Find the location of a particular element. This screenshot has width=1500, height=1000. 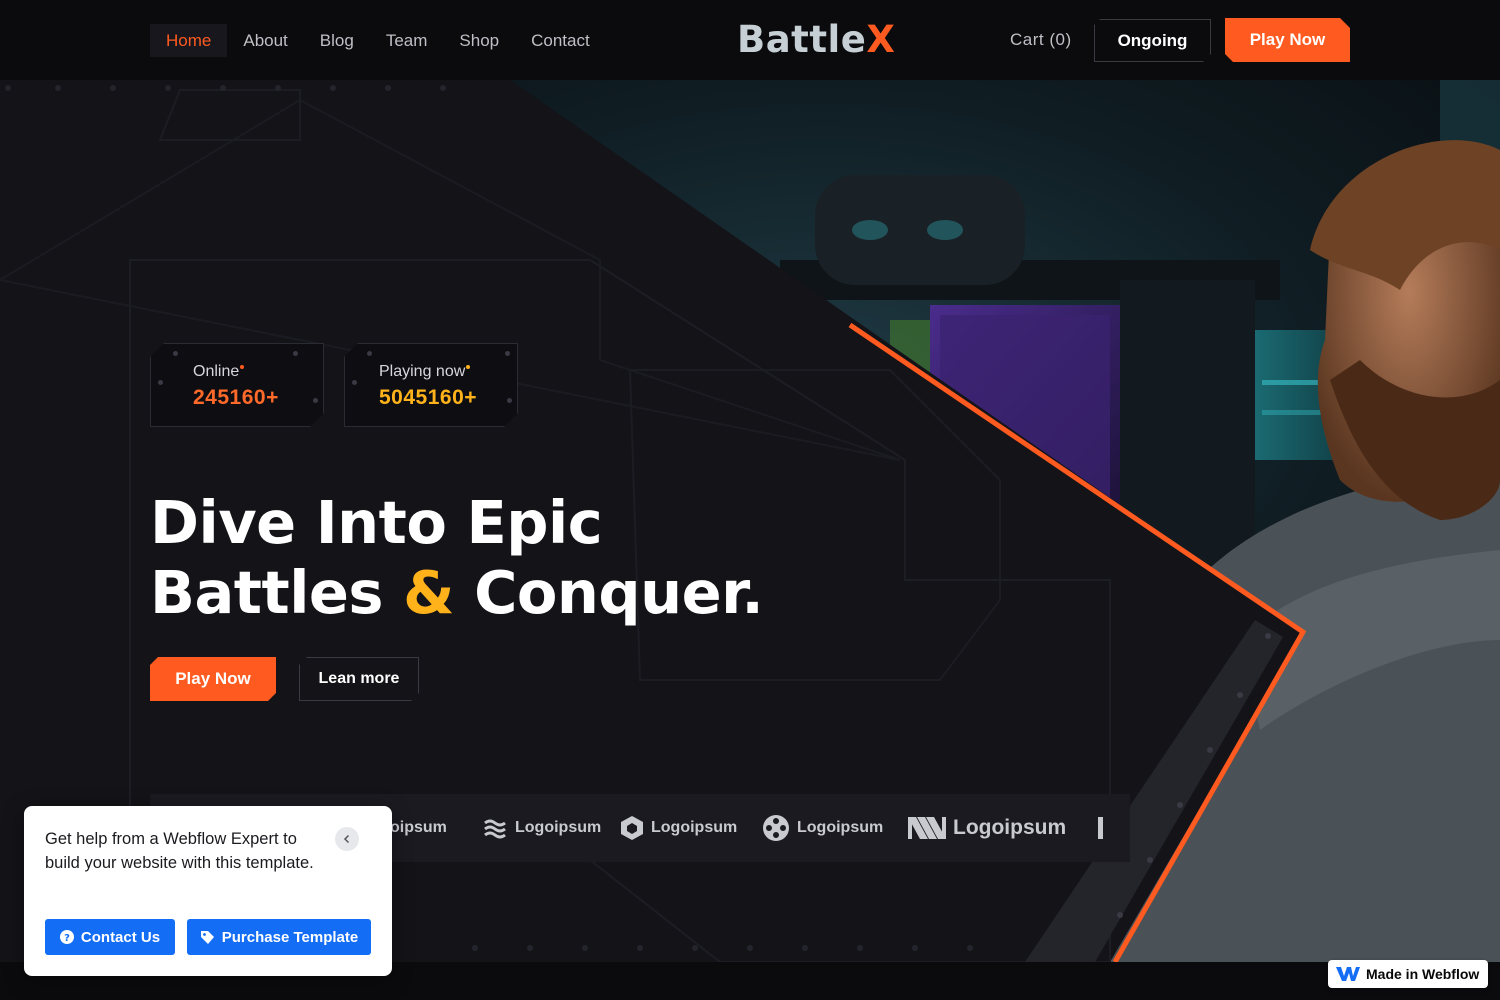

badge-label: Made in Webflow is located at coordinates (1423, 974).